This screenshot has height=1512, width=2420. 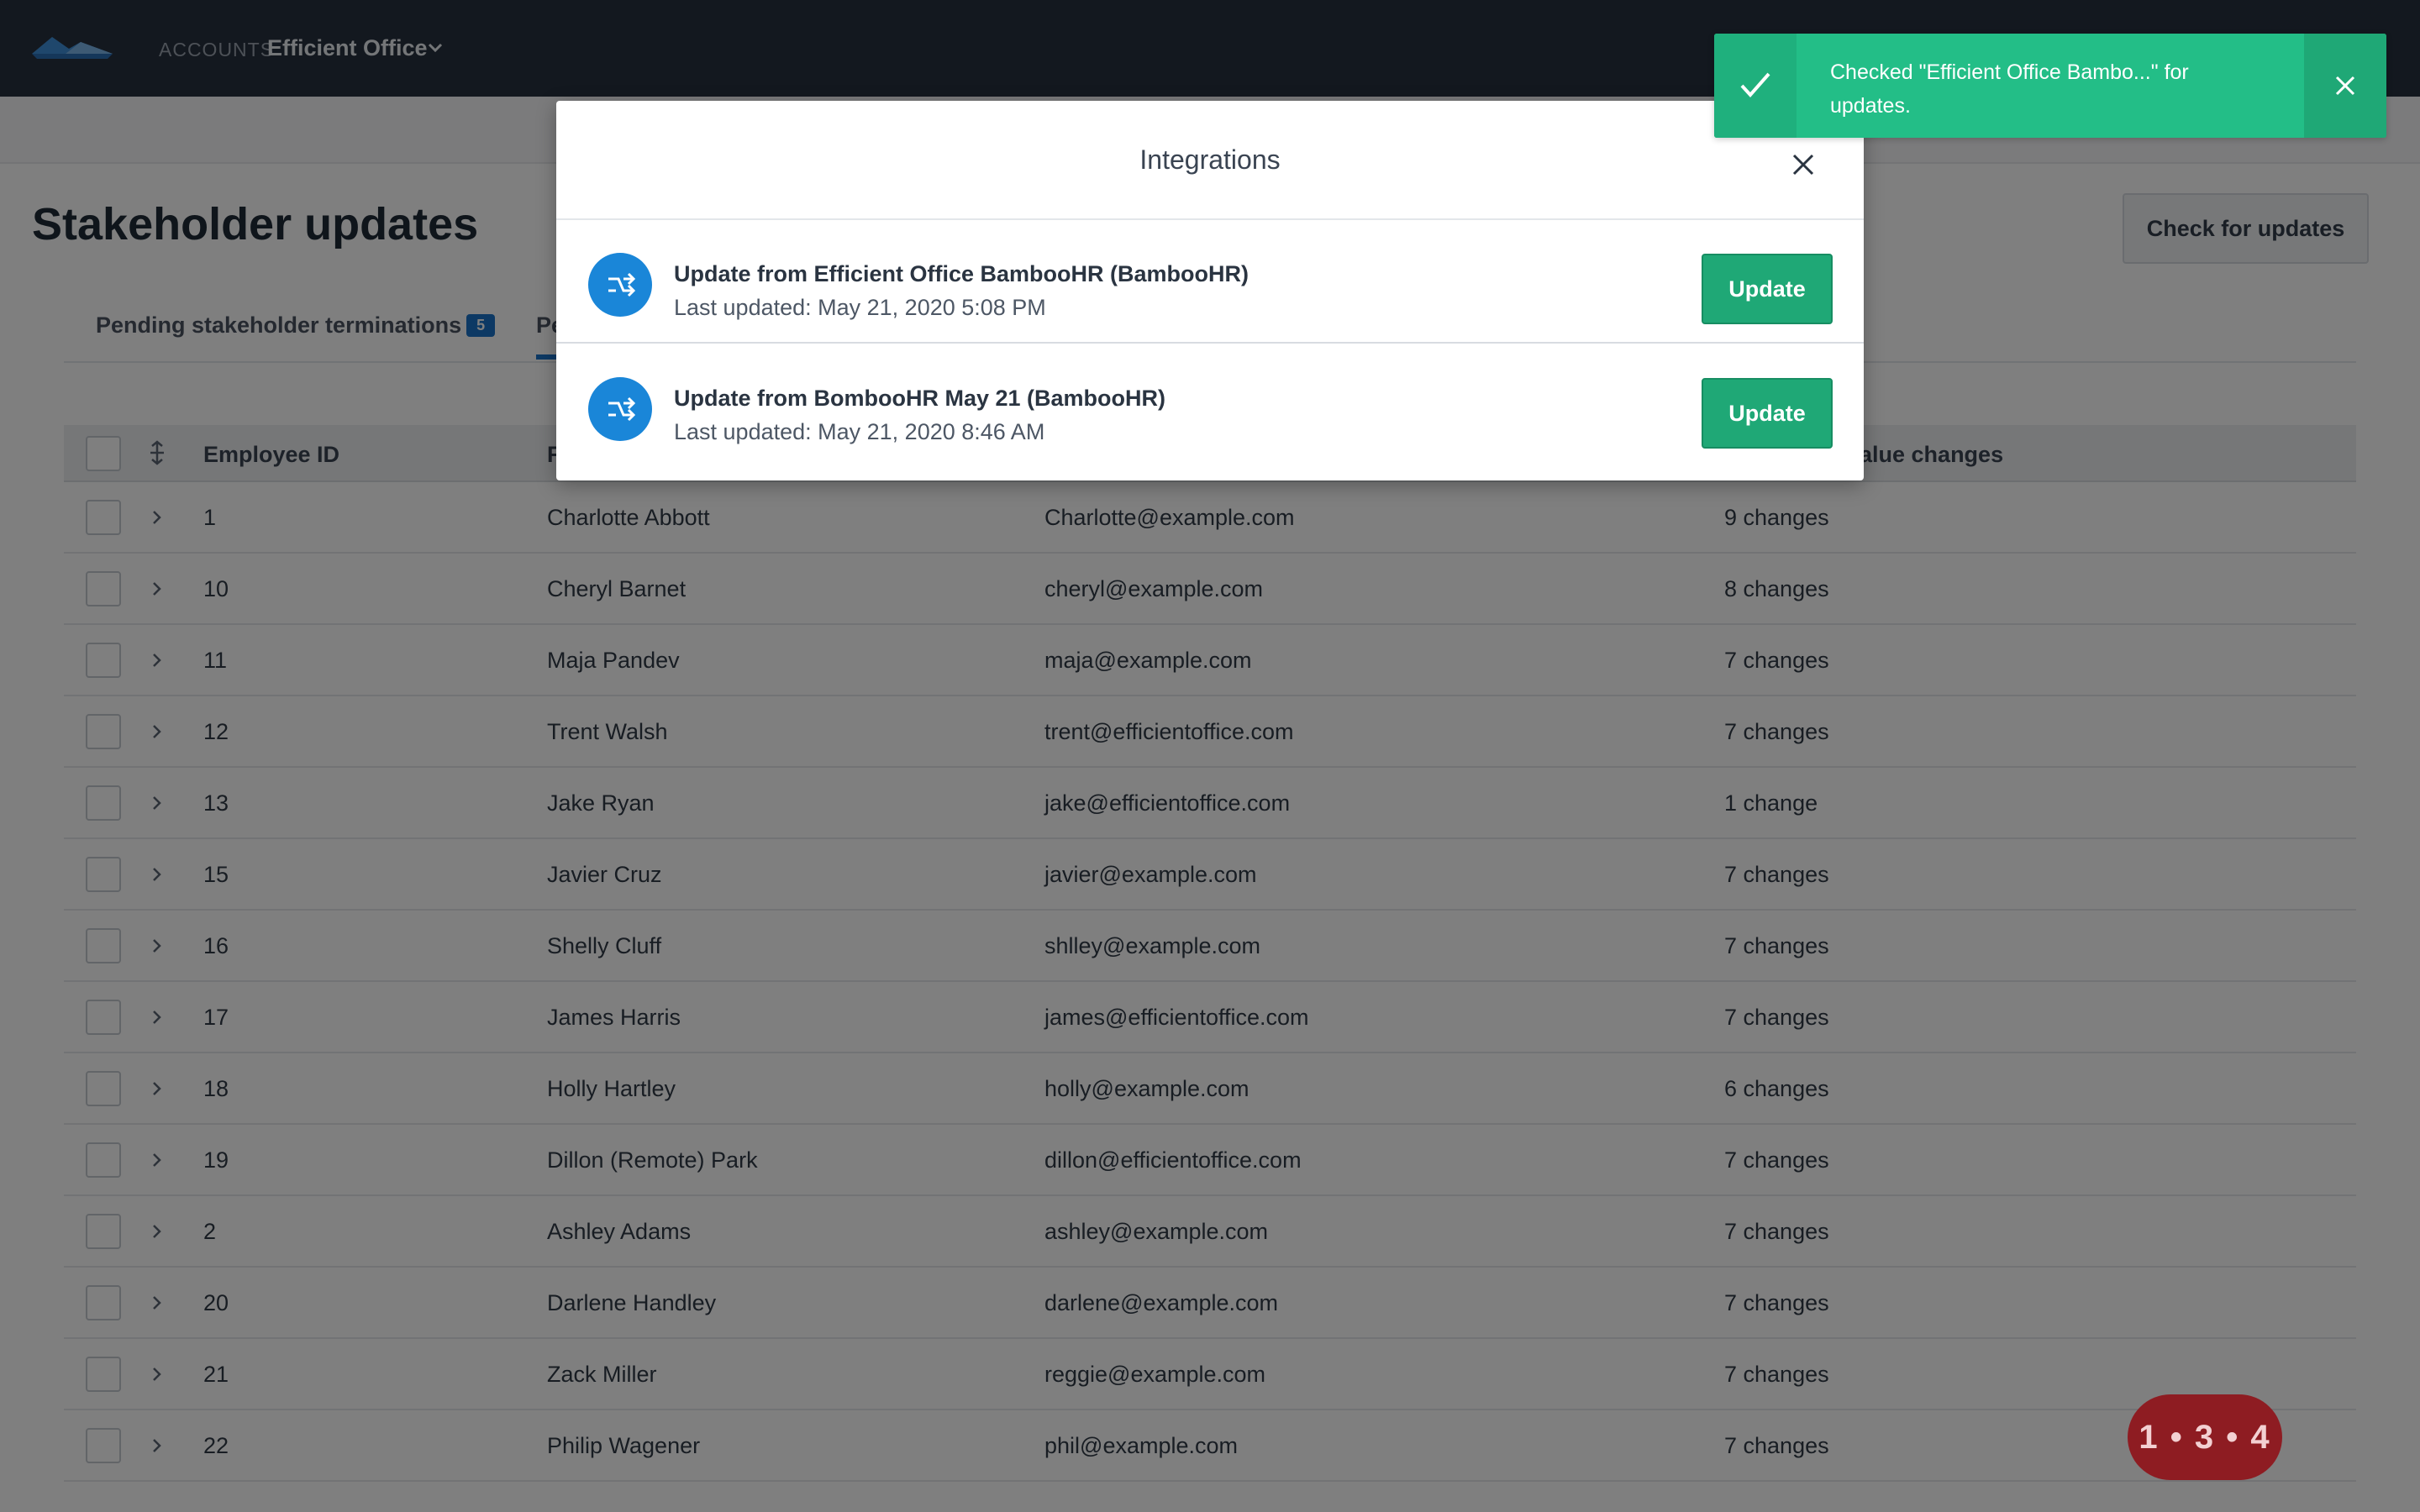 What do you see at coordinates (860, 307) in the screenshot?
I see `integration-last-updated: Last updated: May 21, 2020 5:08 PM` at bounding box center [860, 307].